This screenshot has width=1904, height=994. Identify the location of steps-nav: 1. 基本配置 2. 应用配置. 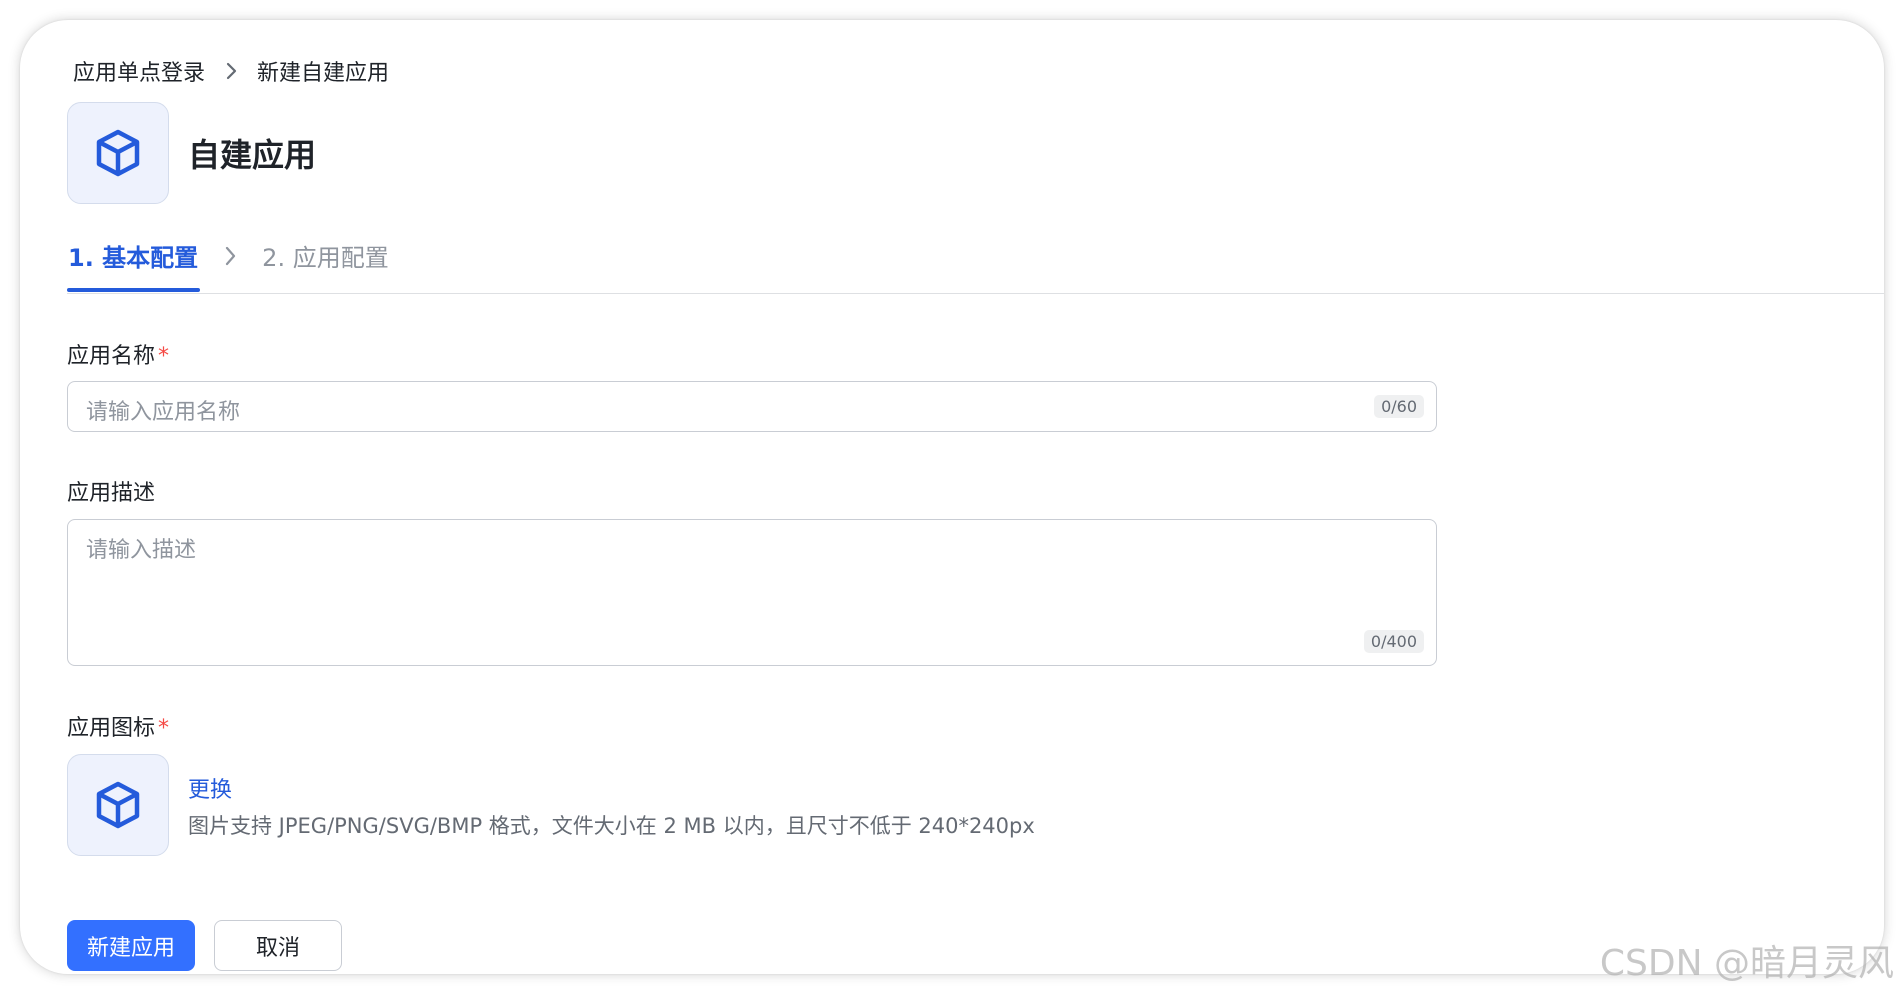
(228, 255).